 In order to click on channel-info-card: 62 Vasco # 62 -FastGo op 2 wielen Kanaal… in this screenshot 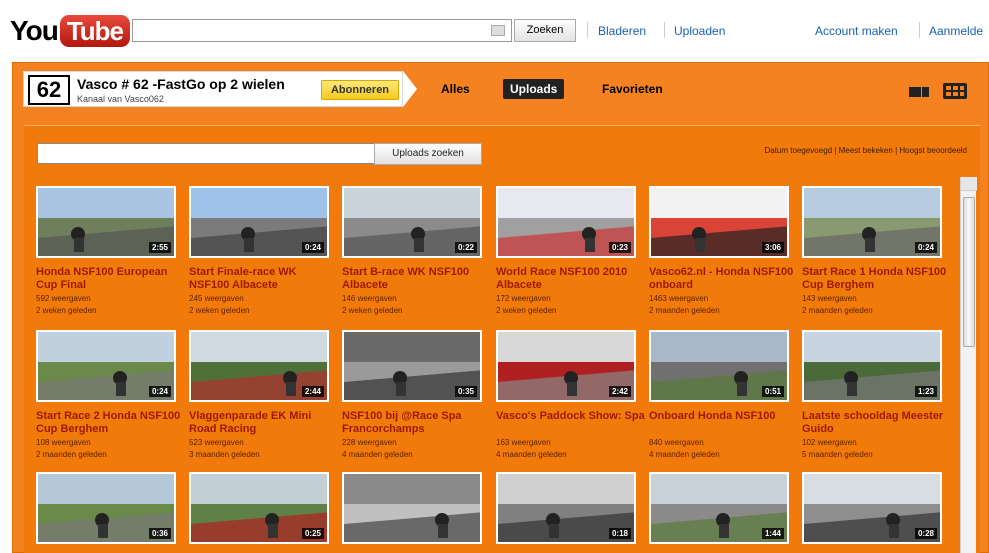, I will do `click(213, 89)`.